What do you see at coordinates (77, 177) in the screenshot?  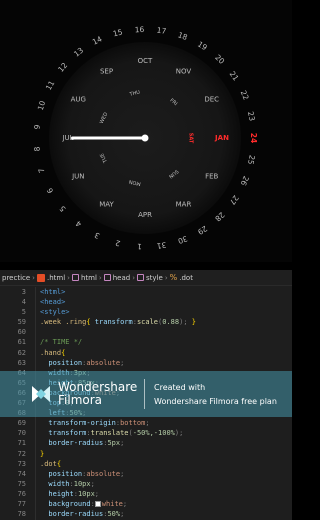 I see `month-jun: JUN` at bounding box center [77, 177].